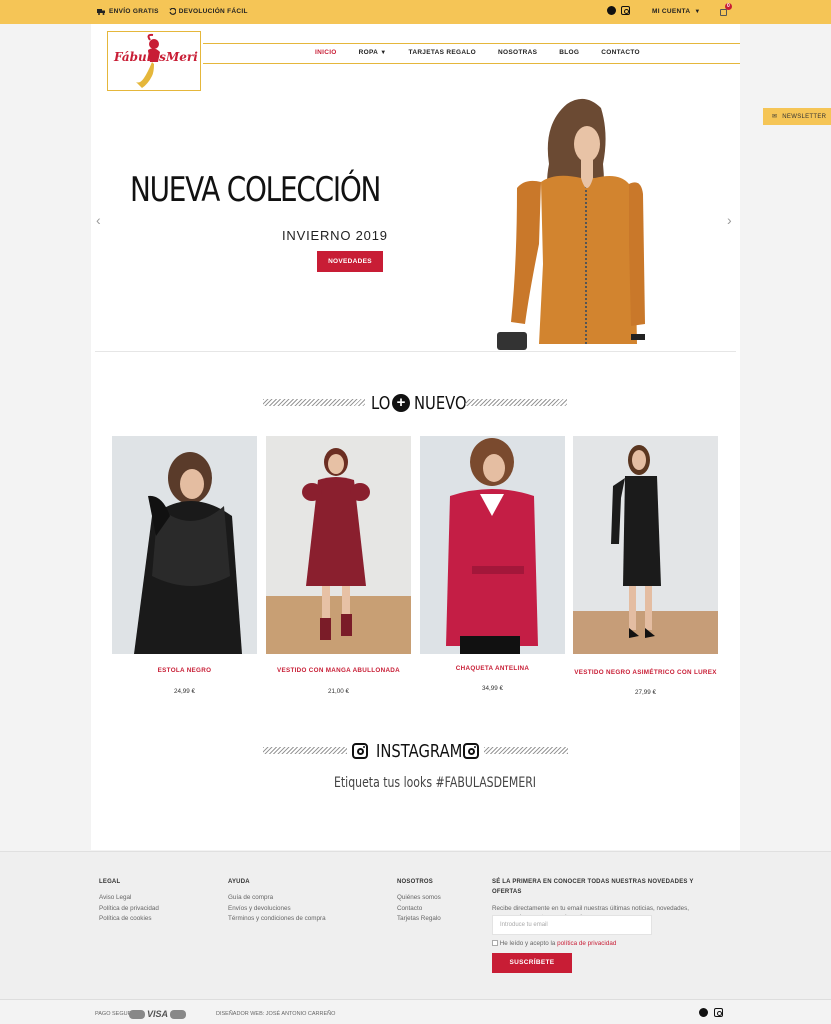 This screenshot has height=1024, width=831. Describe the element at coordinates (516, 402) in the screenshot. I see `title-hatch-right` at that location.